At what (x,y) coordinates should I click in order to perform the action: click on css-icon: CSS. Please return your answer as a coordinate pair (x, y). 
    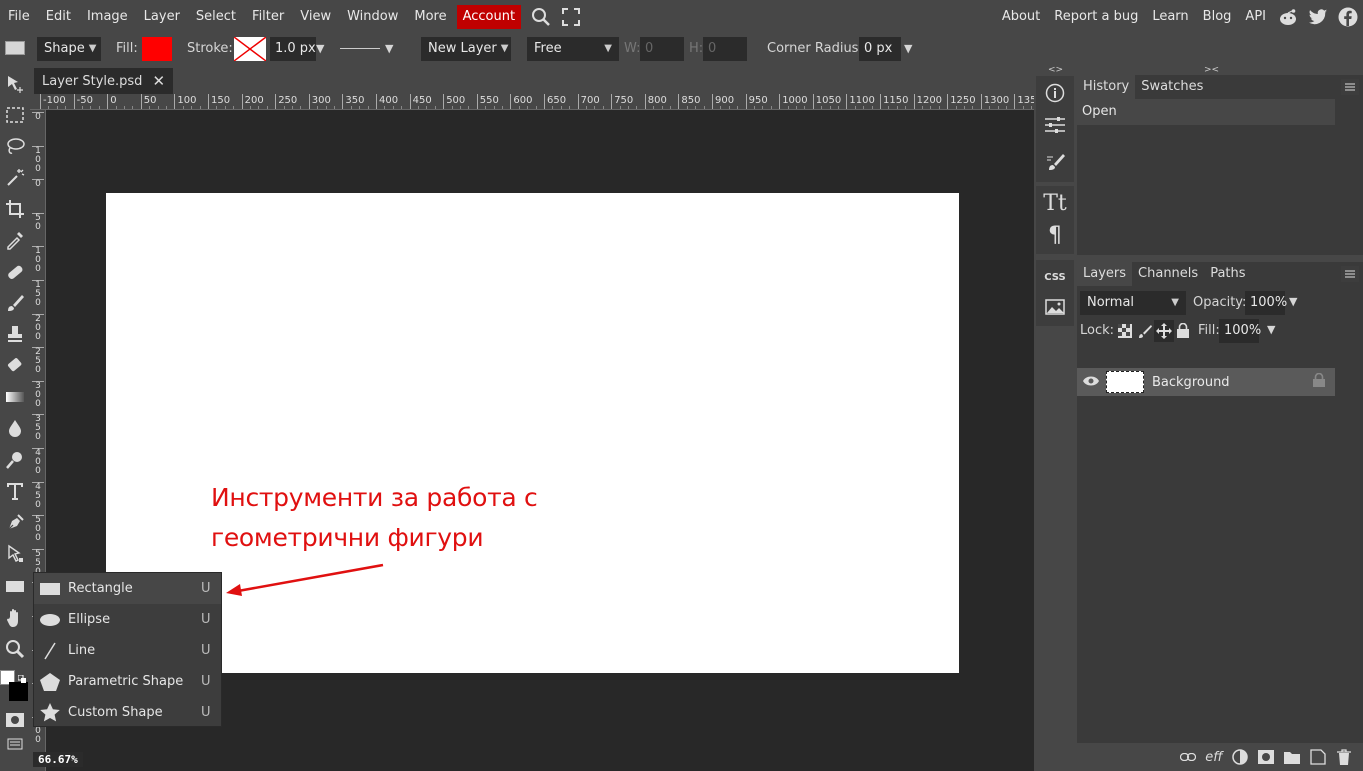
    Looking at the image, I should click on (1055, 277).